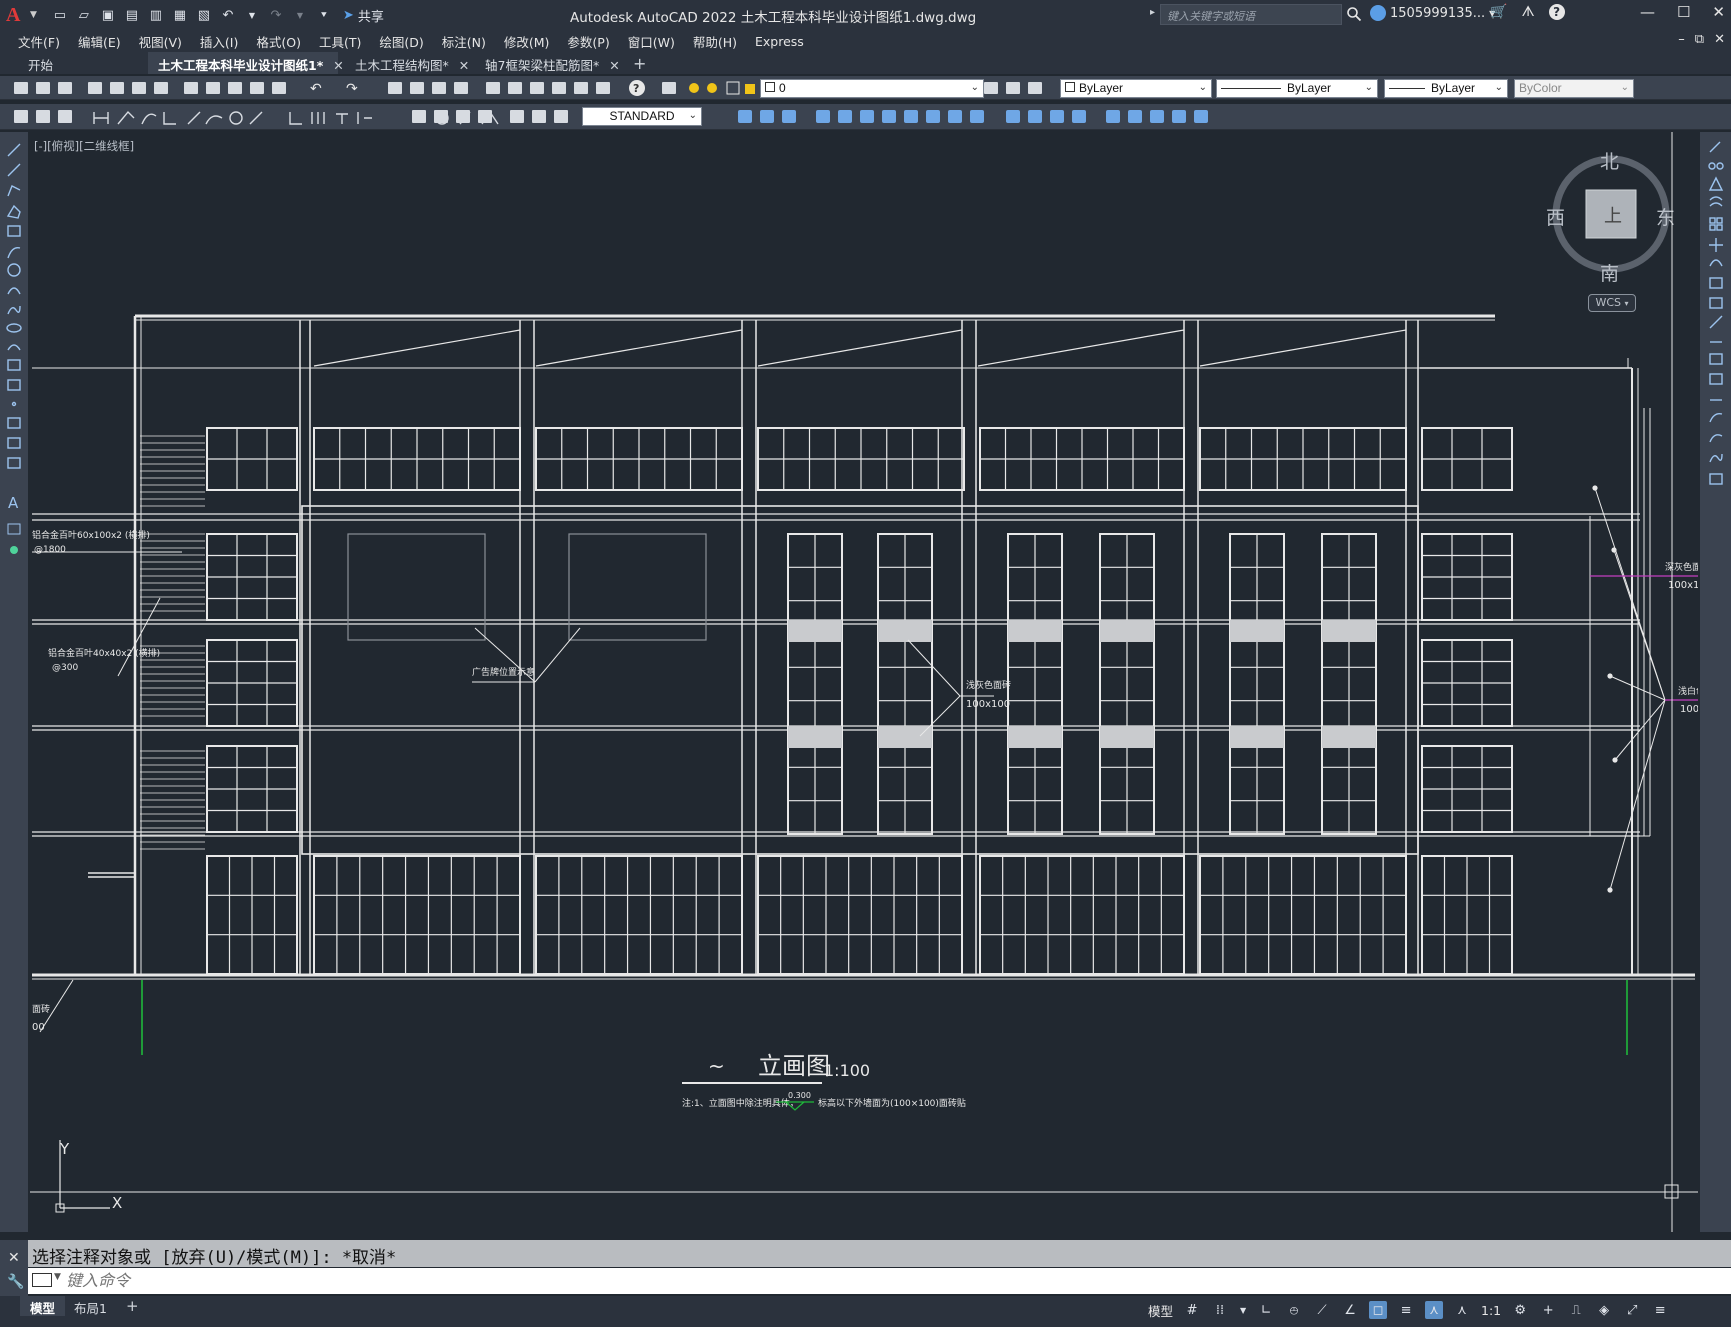  I want to click on text-style-dropdown: STANDARD ⌄, so click(642, 116).